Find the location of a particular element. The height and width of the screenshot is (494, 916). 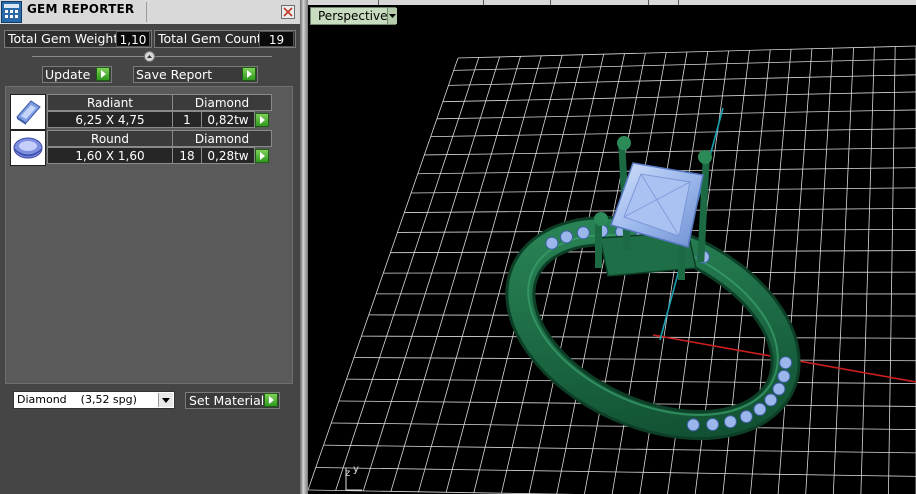

material-dropdown-value: Diamond (3,52 spg) is located at coordinates (77, 399).